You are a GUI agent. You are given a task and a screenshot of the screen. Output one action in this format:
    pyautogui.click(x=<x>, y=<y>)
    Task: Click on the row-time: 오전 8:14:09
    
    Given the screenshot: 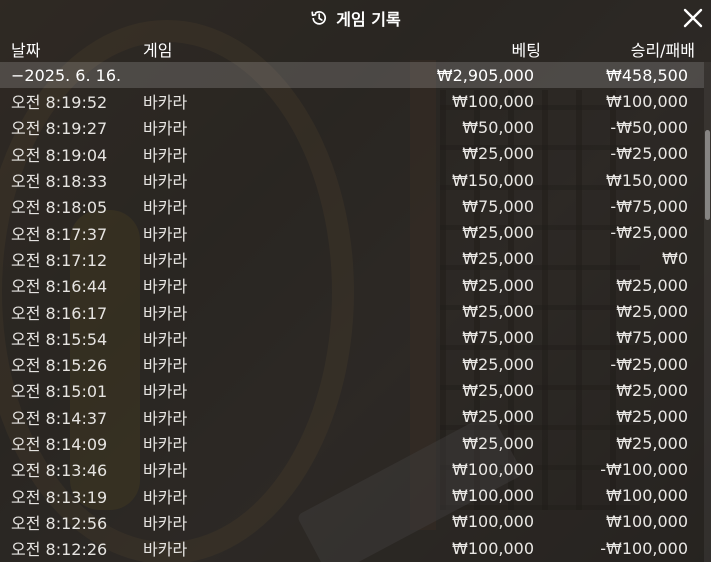 What is the action you would take?
    pyautogui.click(x=59, y=444)
    